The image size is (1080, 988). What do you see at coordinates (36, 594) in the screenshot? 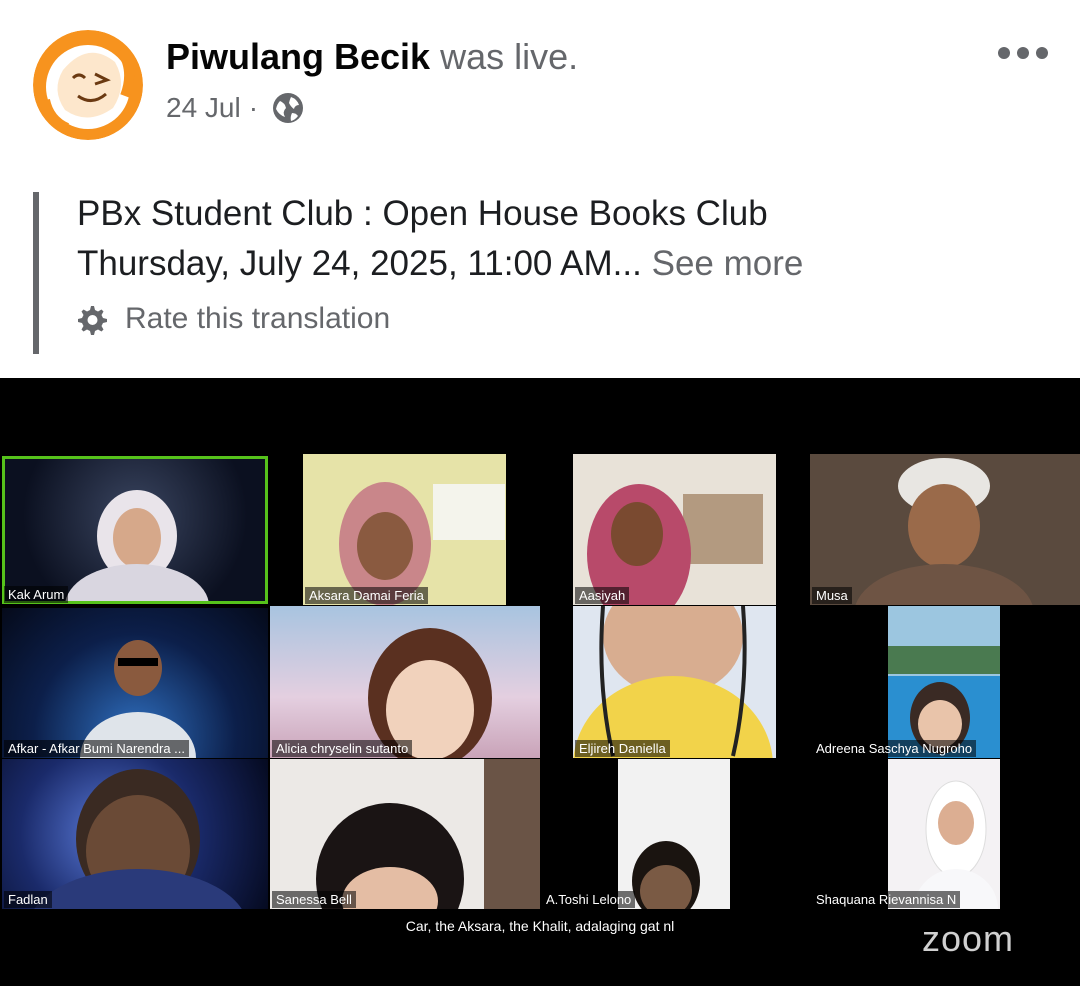
I see `participant-name: Kak Arum` at bounding box center [36, 594].